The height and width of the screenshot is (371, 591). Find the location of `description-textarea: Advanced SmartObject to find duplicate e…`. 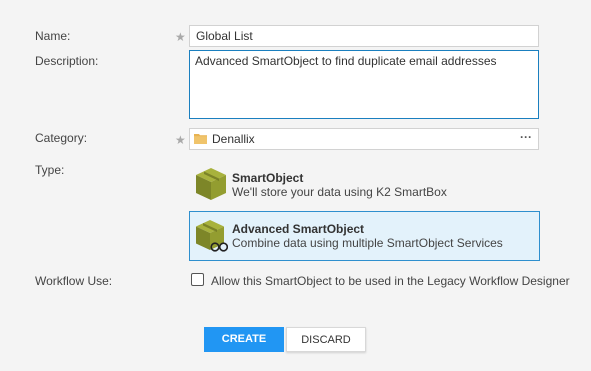

description-textarea: Advanced SmartObject to find duplicate e… is located at coordinates (364, 84).